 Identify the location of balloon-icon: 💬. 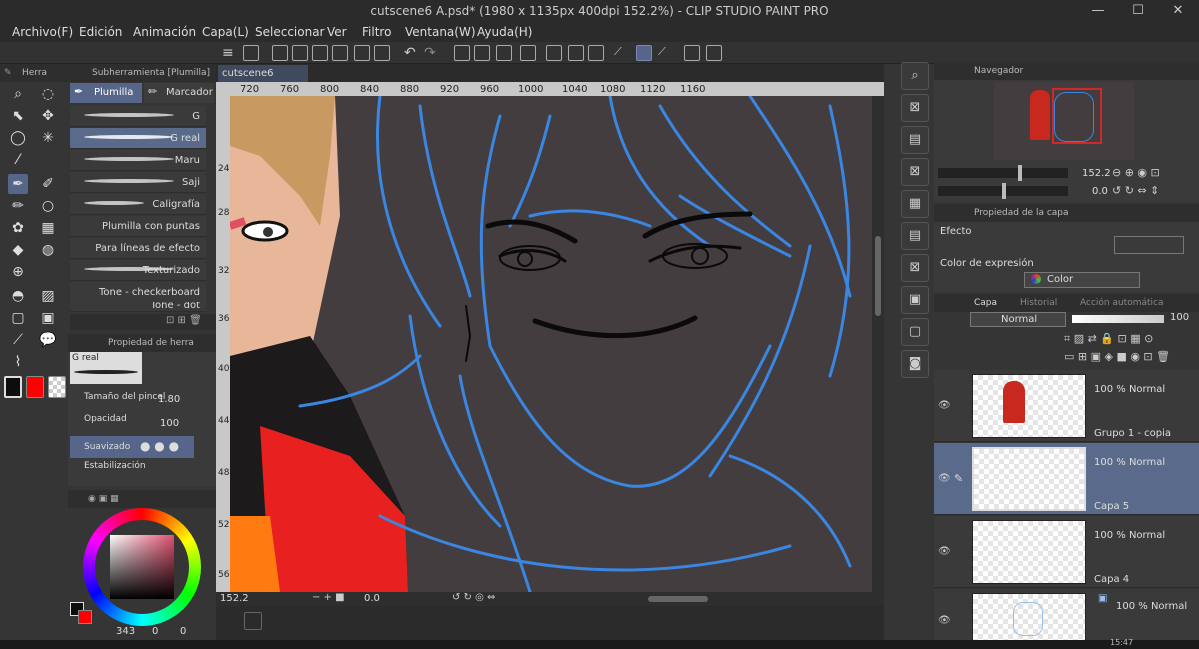
(48, 340).